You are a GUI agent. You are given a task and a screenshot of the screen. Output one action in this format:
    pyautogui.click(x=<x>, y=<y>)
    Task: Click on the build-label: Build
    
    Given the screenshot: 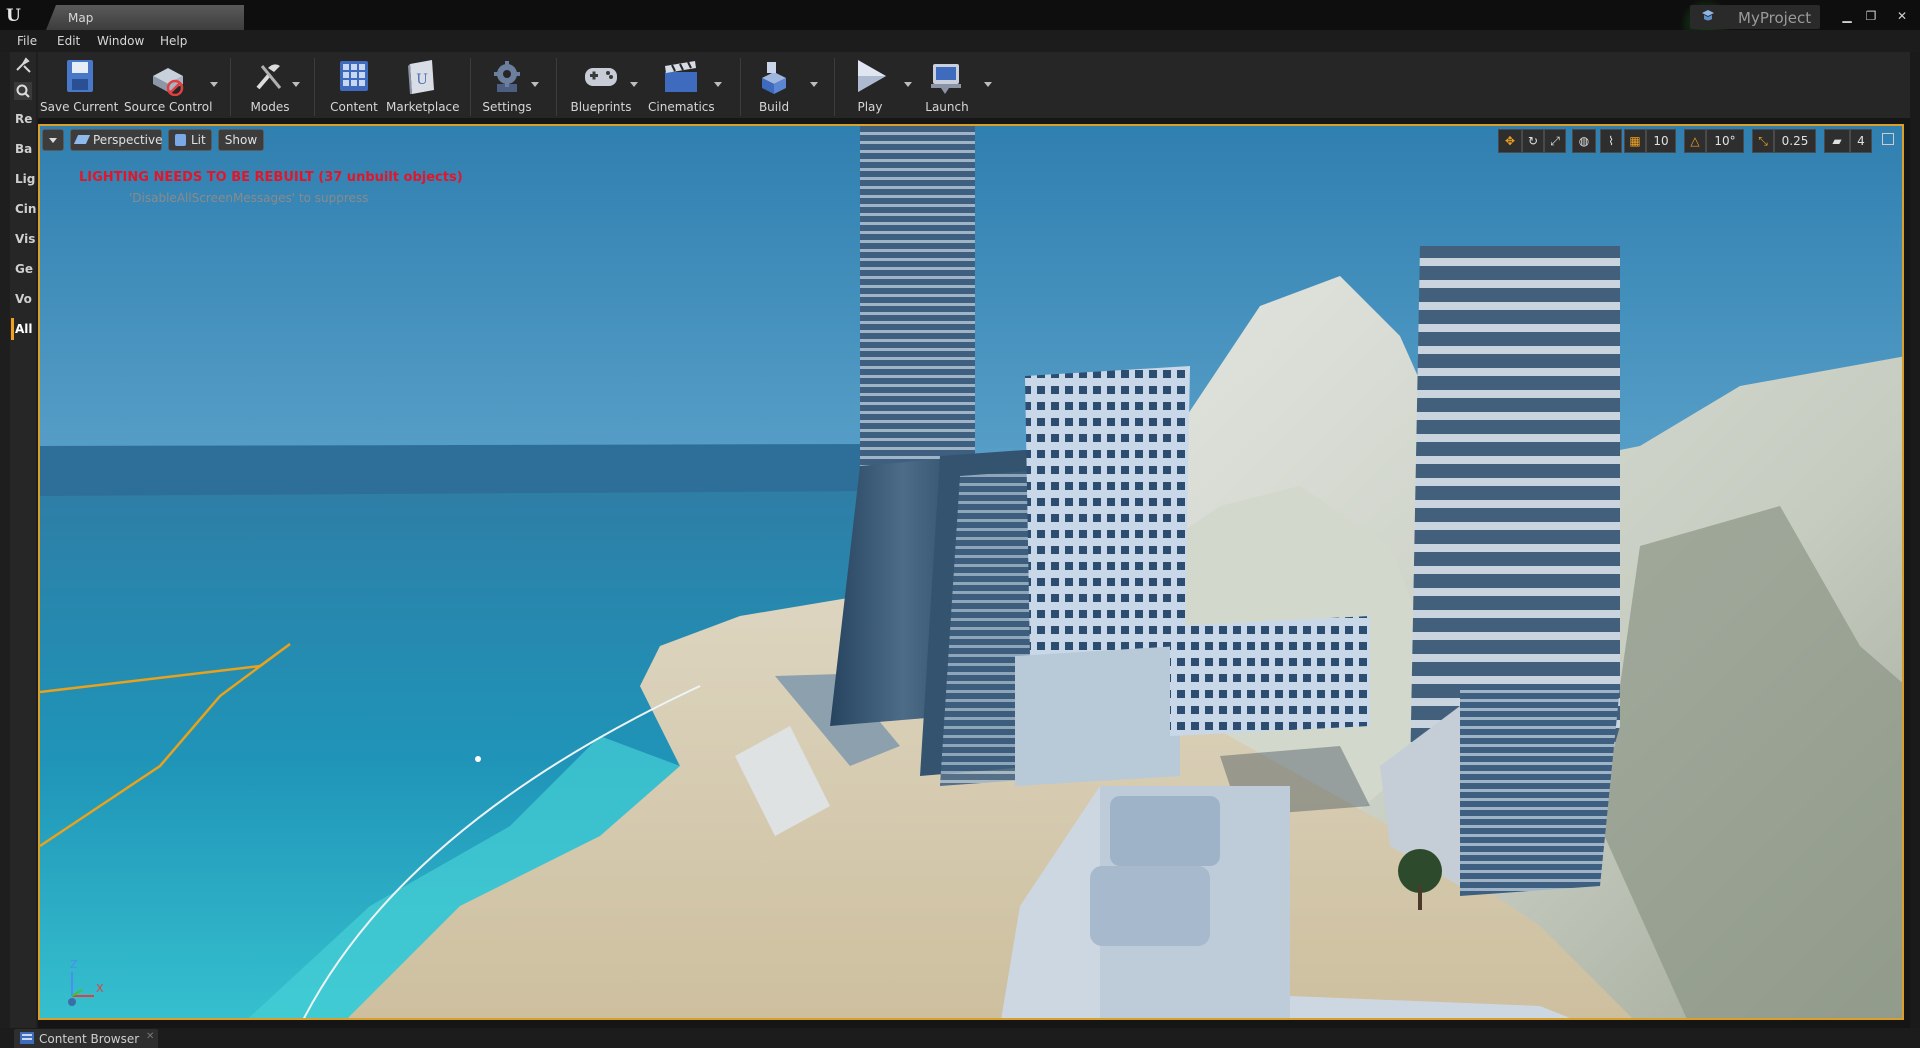 What is the action you would take?
    pyautogui.click(x=774, y=107)
    